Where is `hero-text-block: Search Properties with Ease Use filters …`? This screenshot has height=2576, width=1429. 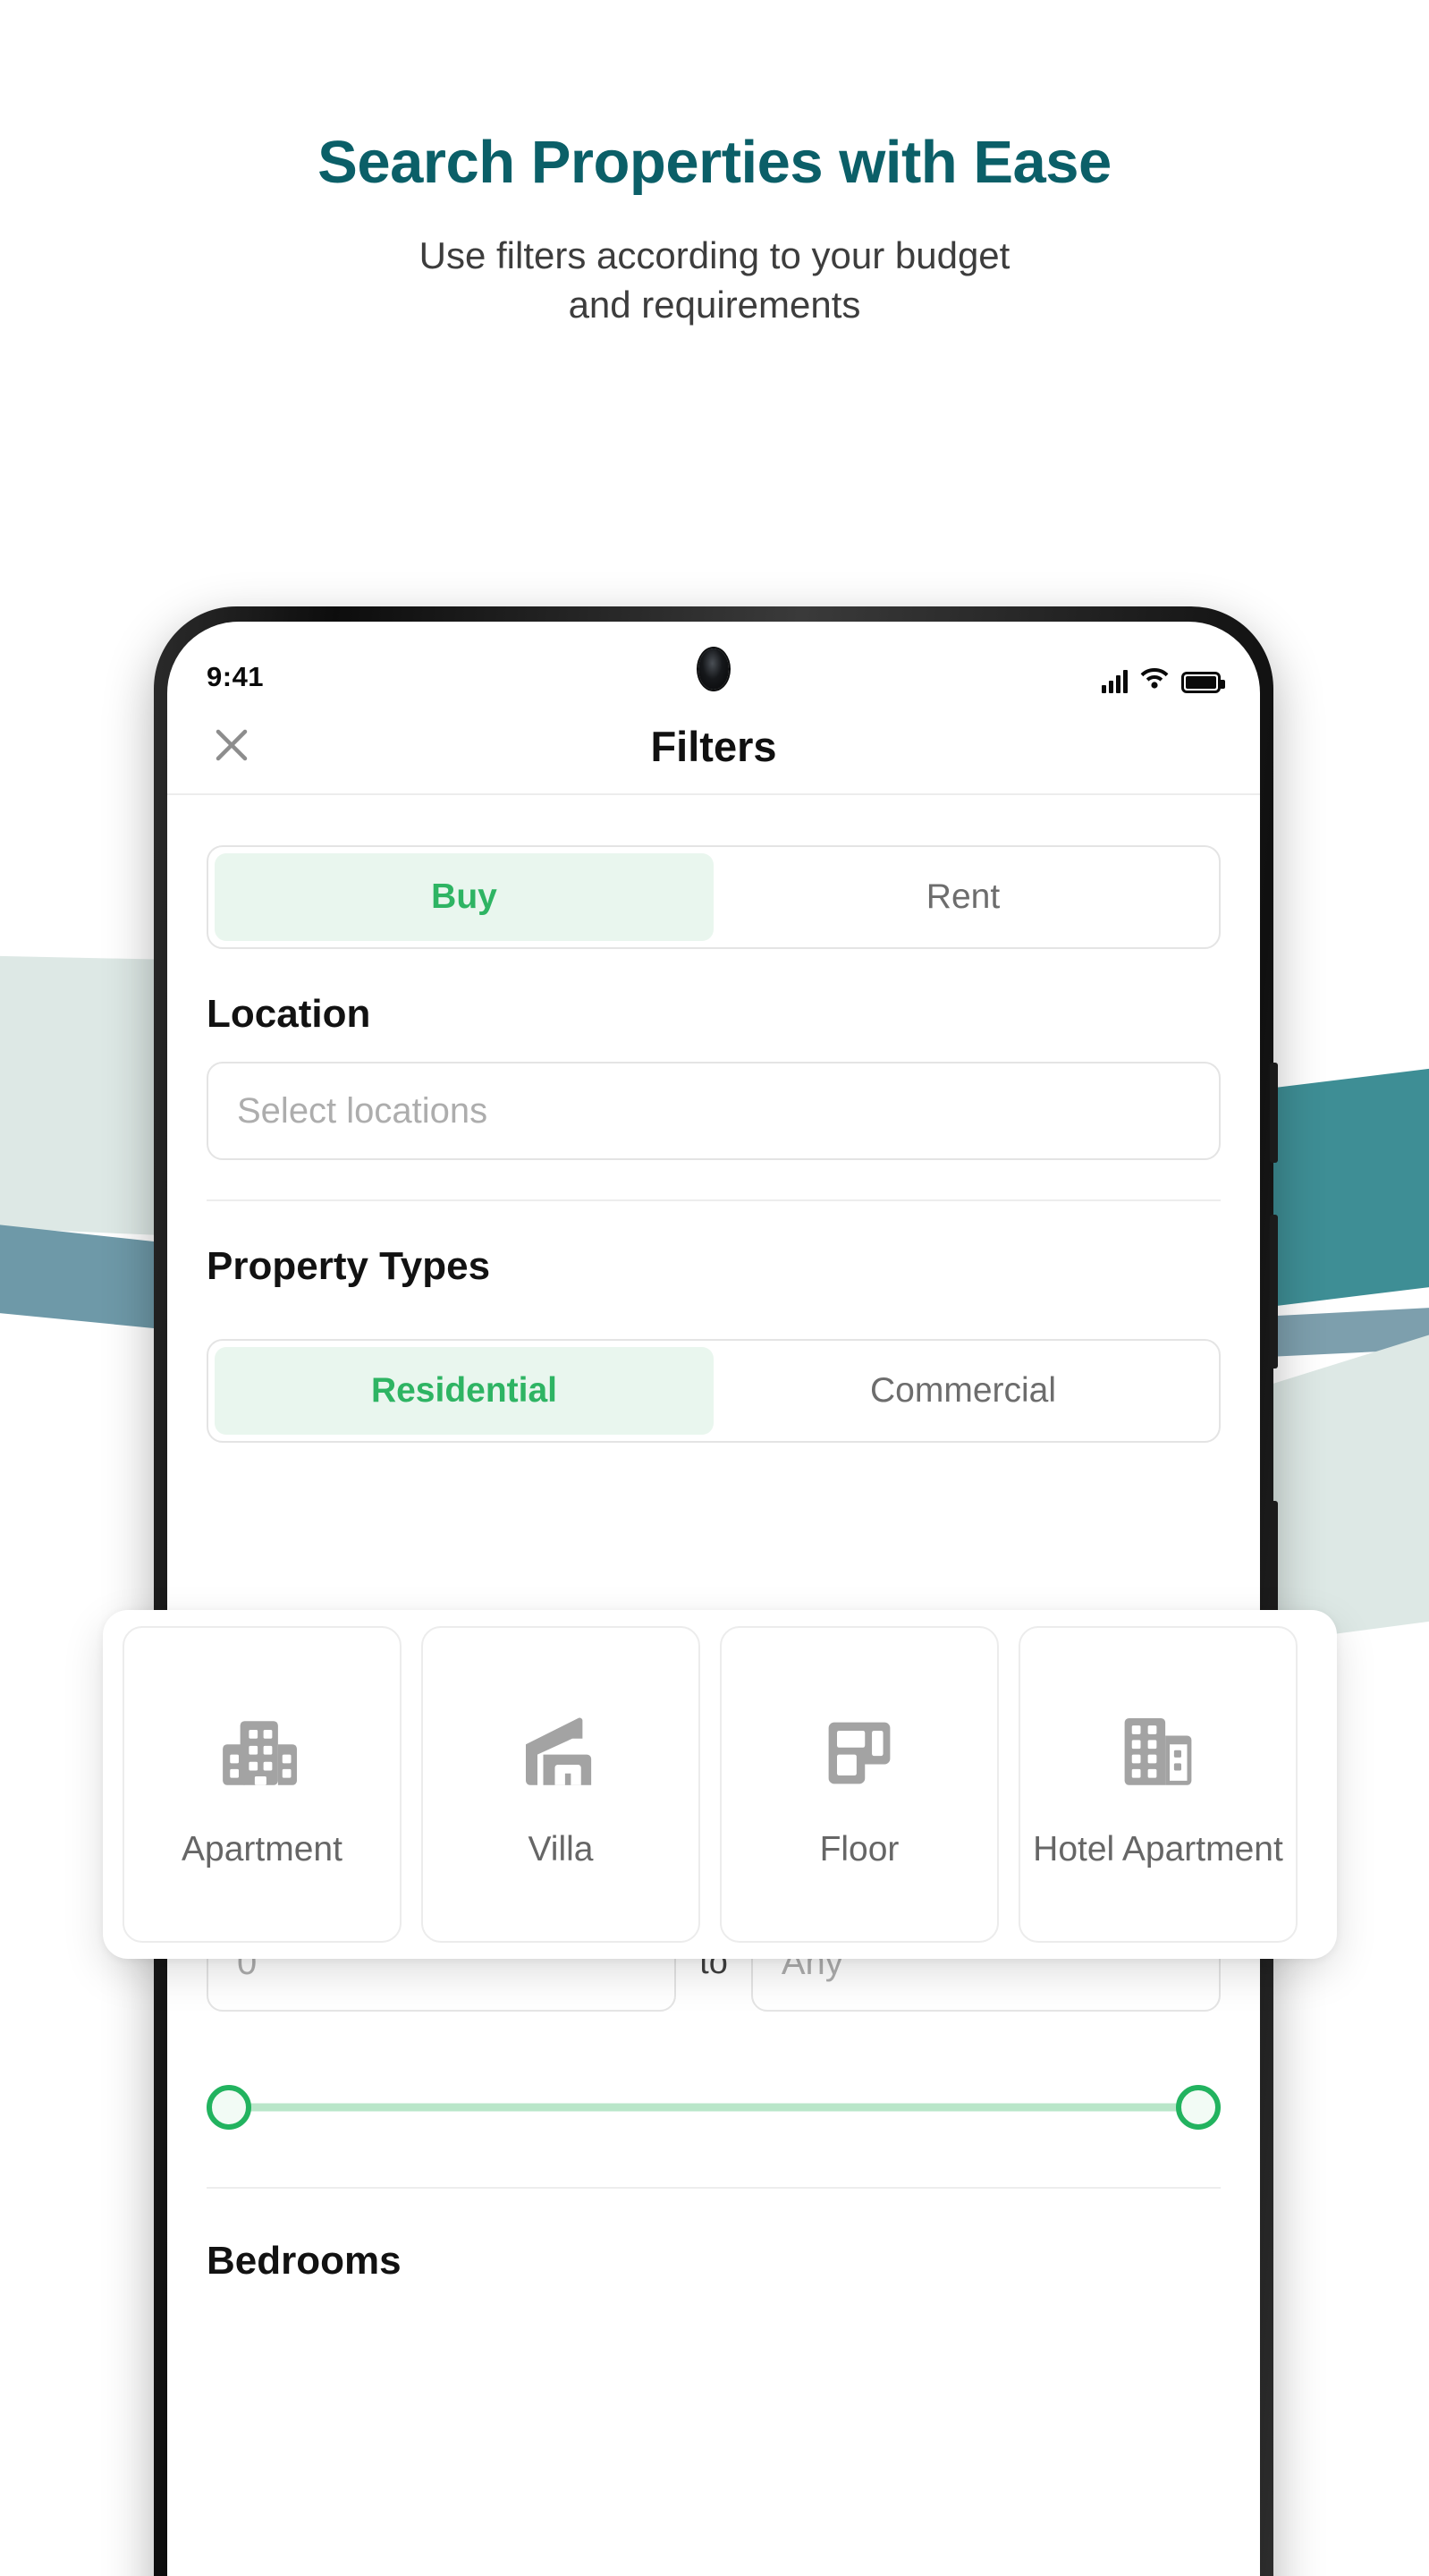
hero-text-block: Search Properties with Ease Use filters … is located at coordinates (714, 164).